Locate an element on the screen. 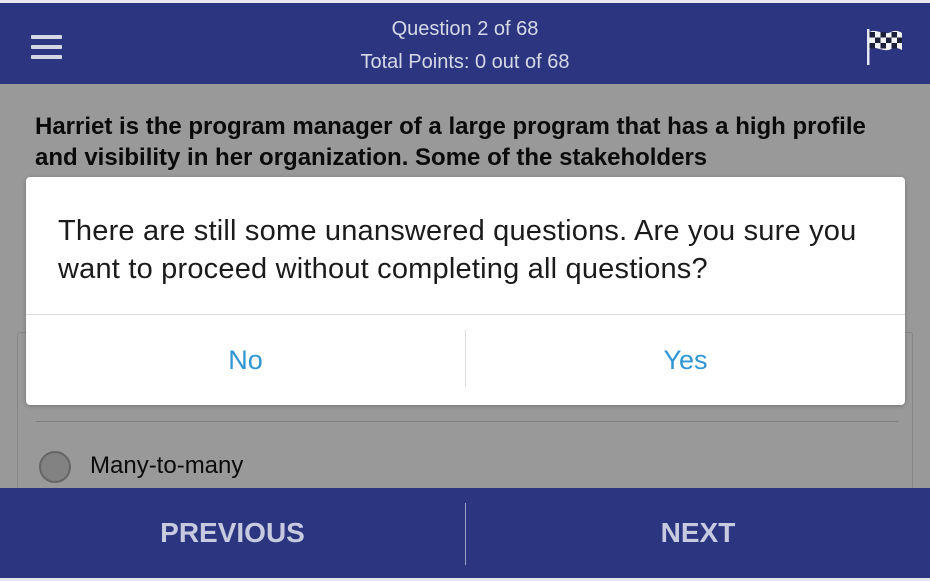 The height and width of the screenshot is (581, 930). no-button: No is located at coordinates (245, 360).